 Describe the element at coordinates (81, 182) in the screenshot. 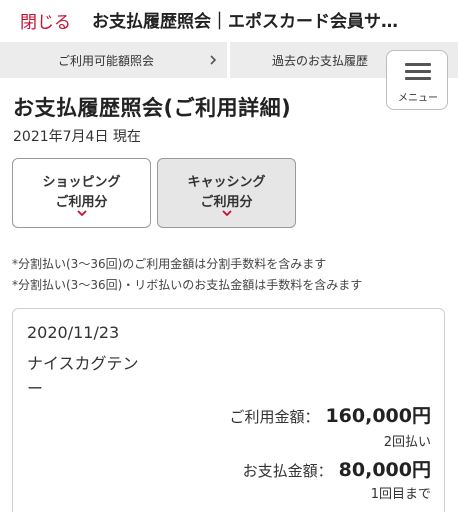

I see `segment-label: ショッピング` at that location.